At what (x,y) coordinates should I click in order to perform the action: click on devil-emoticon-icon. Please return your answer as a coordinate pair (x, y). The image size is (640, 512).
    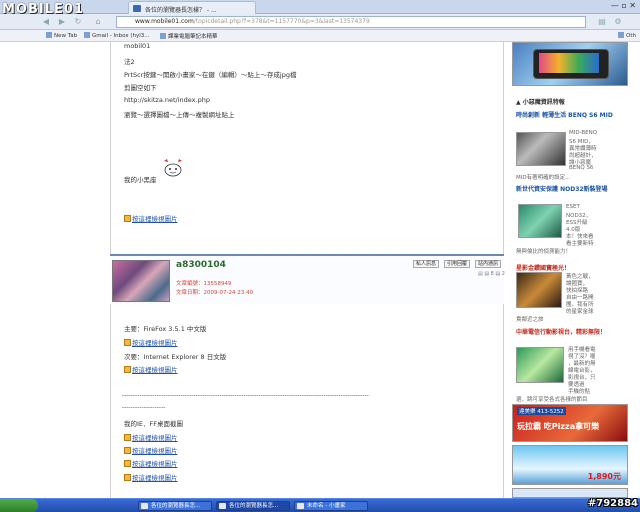
    Looking at the image, I should click on (173, 168).